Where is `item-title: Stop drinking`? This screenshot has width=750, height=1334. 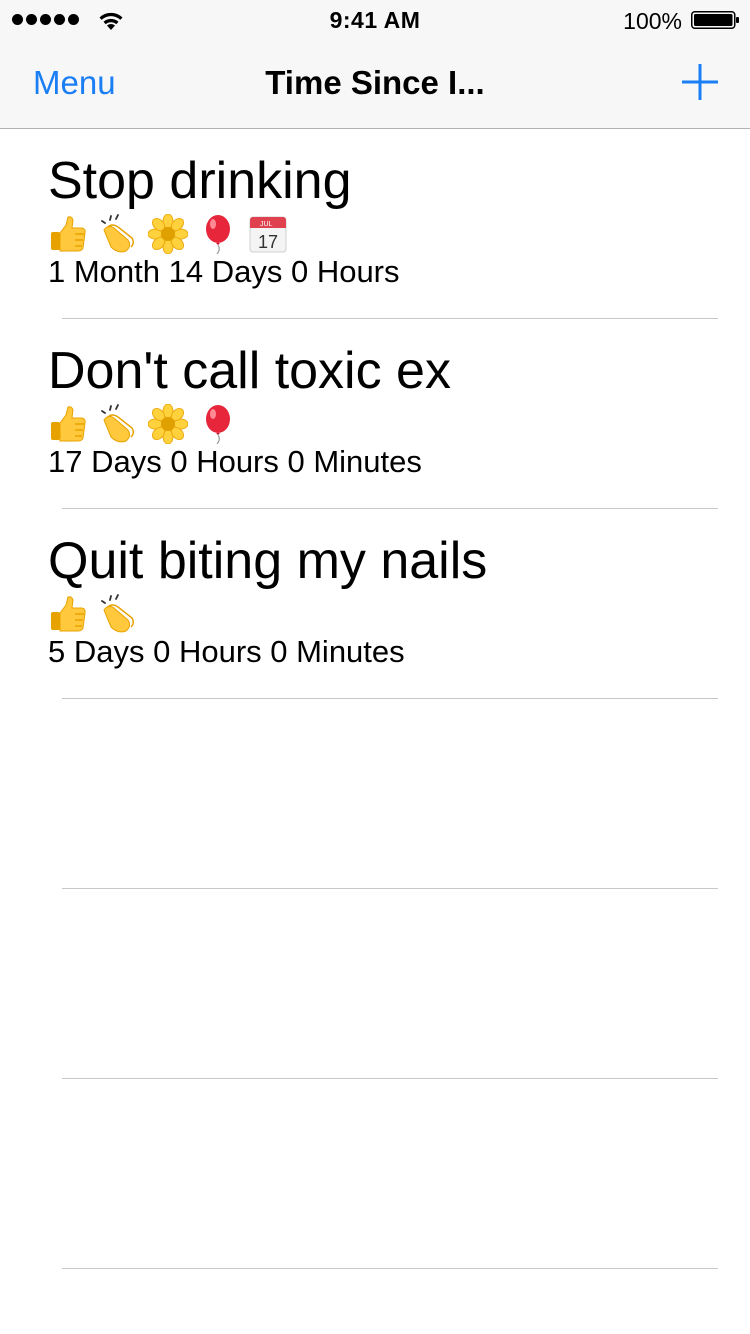 item-title: Stop drinking is located at coordinates (200, 181).